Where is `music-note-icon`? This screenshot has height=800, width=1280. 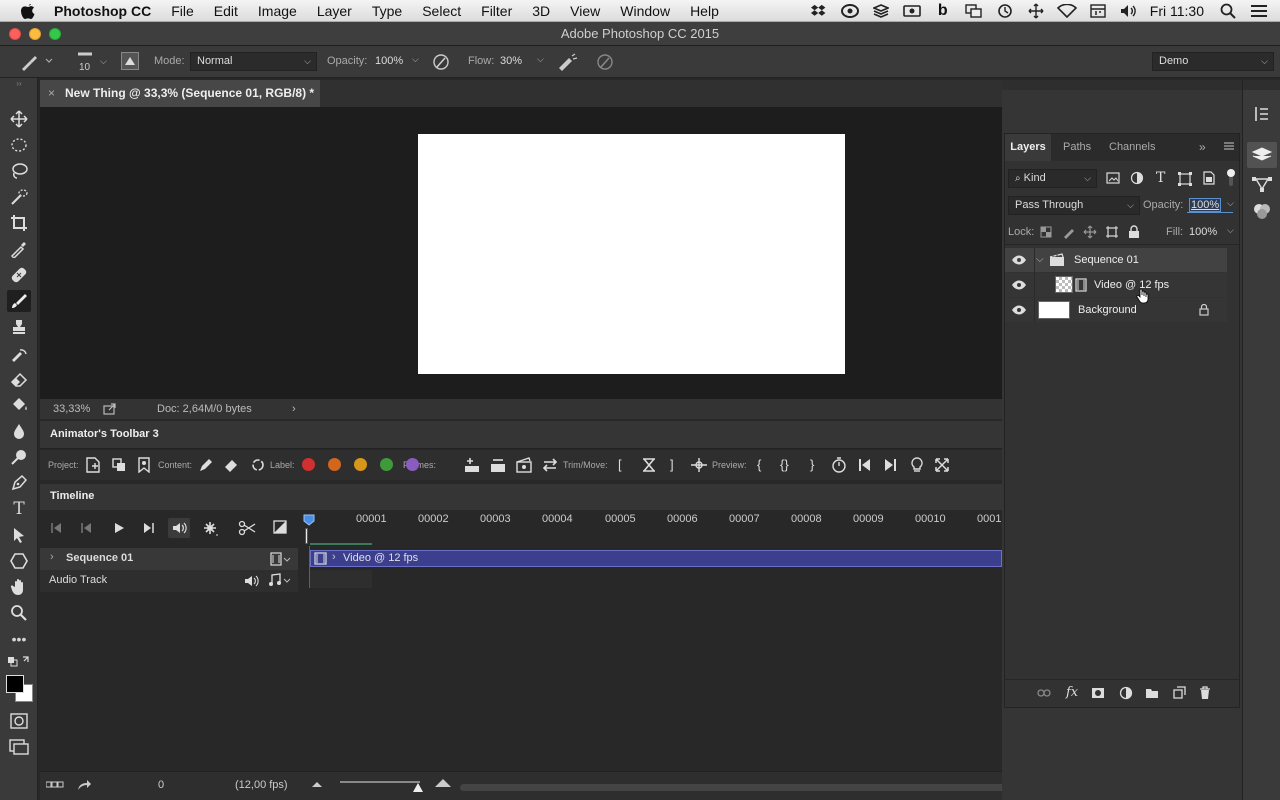
music-note-icon is located at coordinates (280, 580).